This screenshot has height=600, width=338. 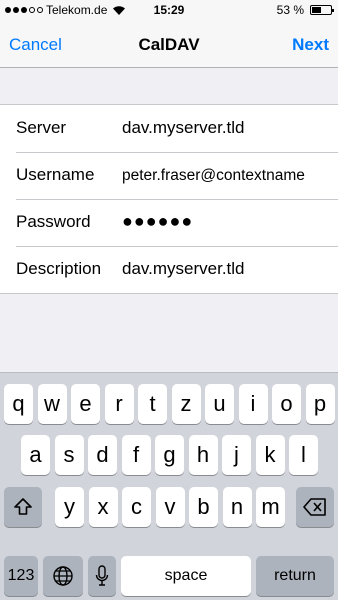 I want to click on key-k: k, so click(x=270, y=455).